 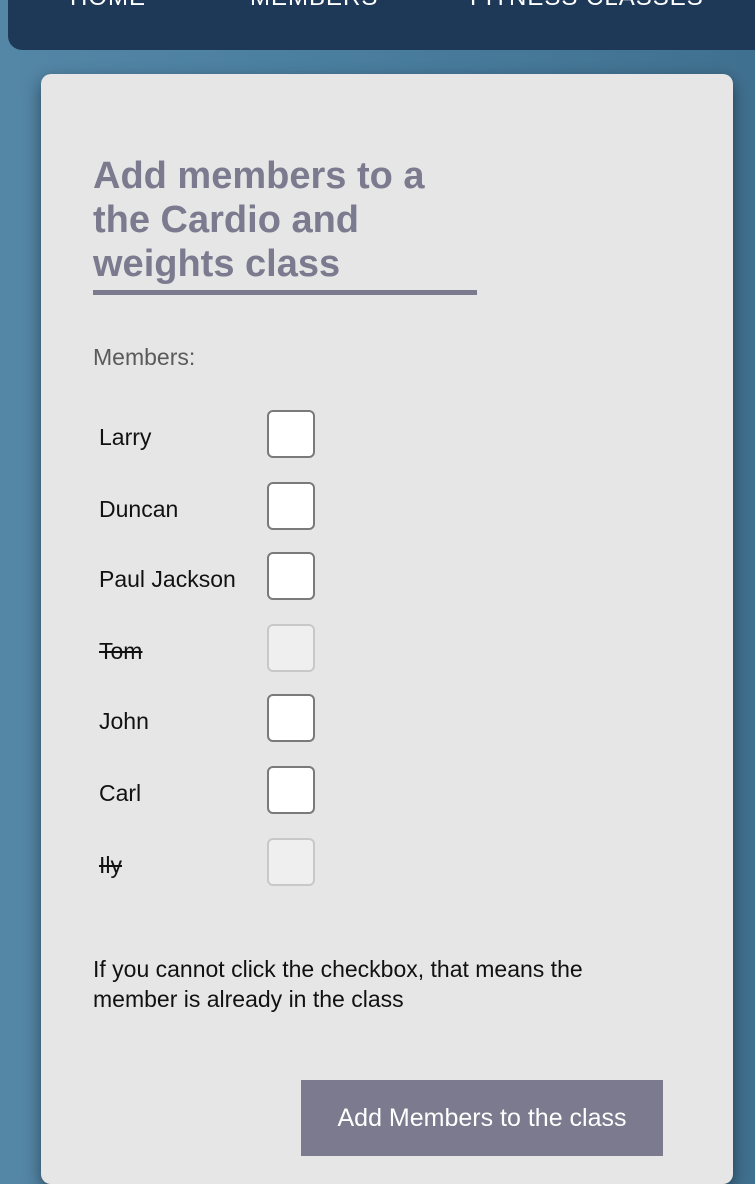 What do you see at coordinates (219, 650) in the screenshot?
I see `member-row-tom: Tom` at bounding box center [219, 650].